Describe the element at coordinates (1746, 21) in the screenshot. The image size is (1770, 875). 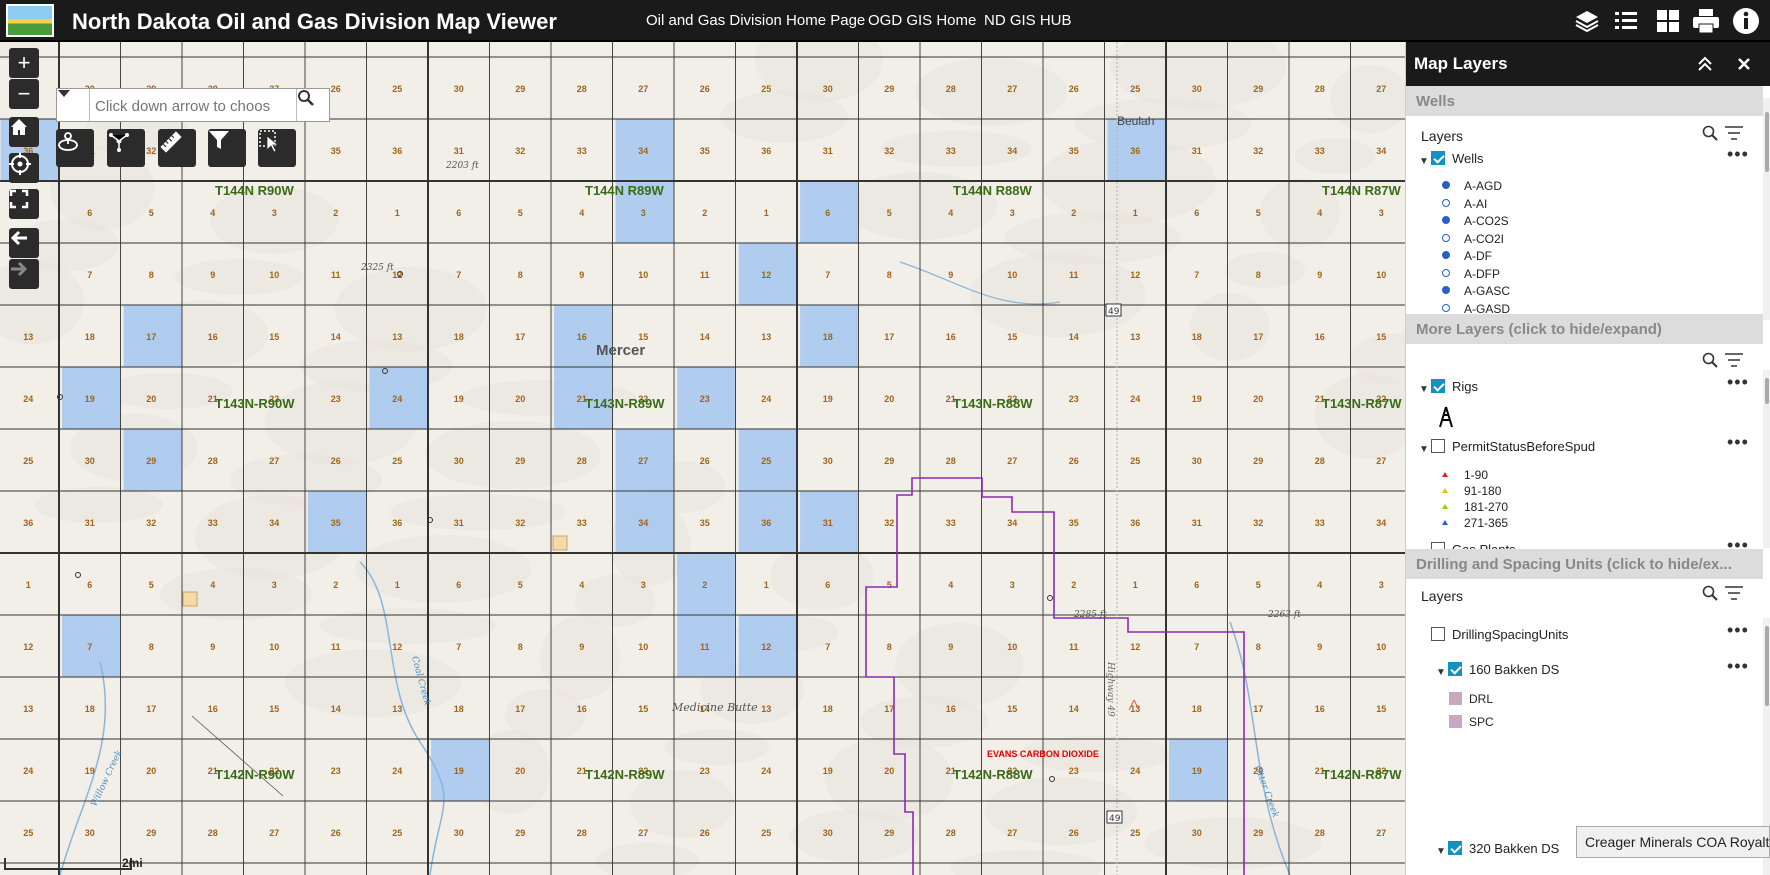
I see `info-icon` at that location.